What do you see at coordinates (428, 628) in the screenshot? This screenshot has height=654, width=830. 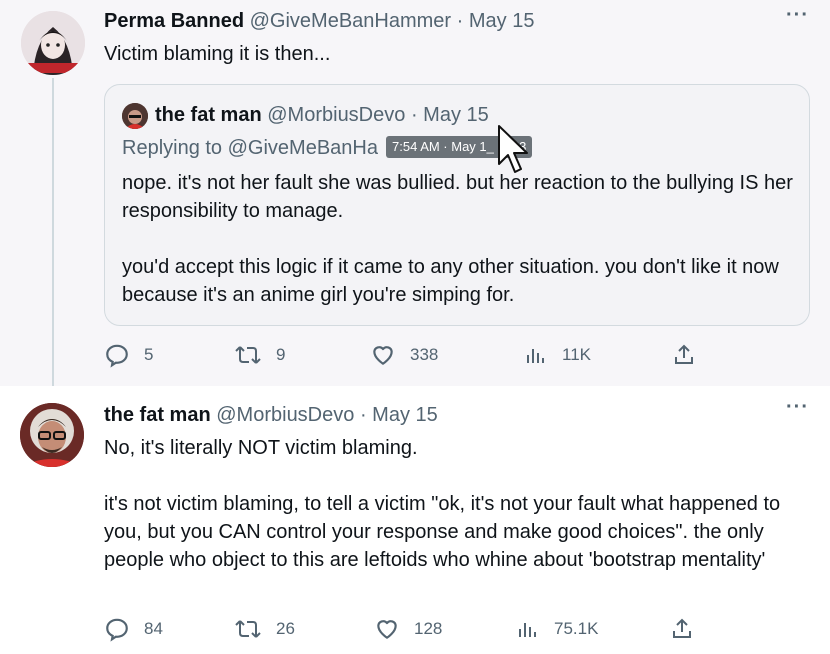 I see `like-count: 128` at bounding box center [428, 628].